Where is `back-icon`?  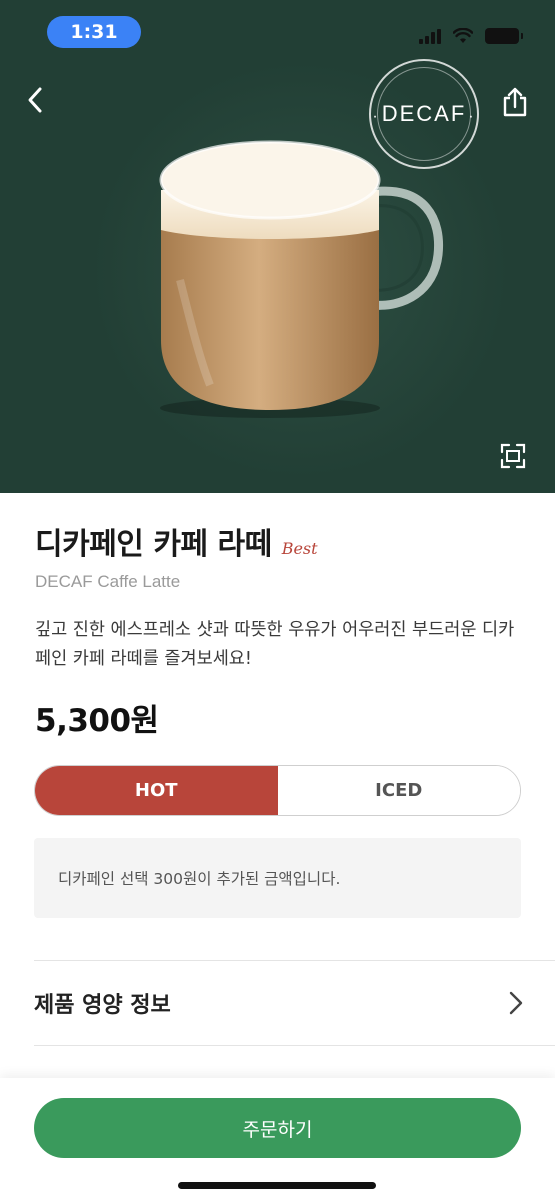
back-icon is located at coordinates (35, 100).